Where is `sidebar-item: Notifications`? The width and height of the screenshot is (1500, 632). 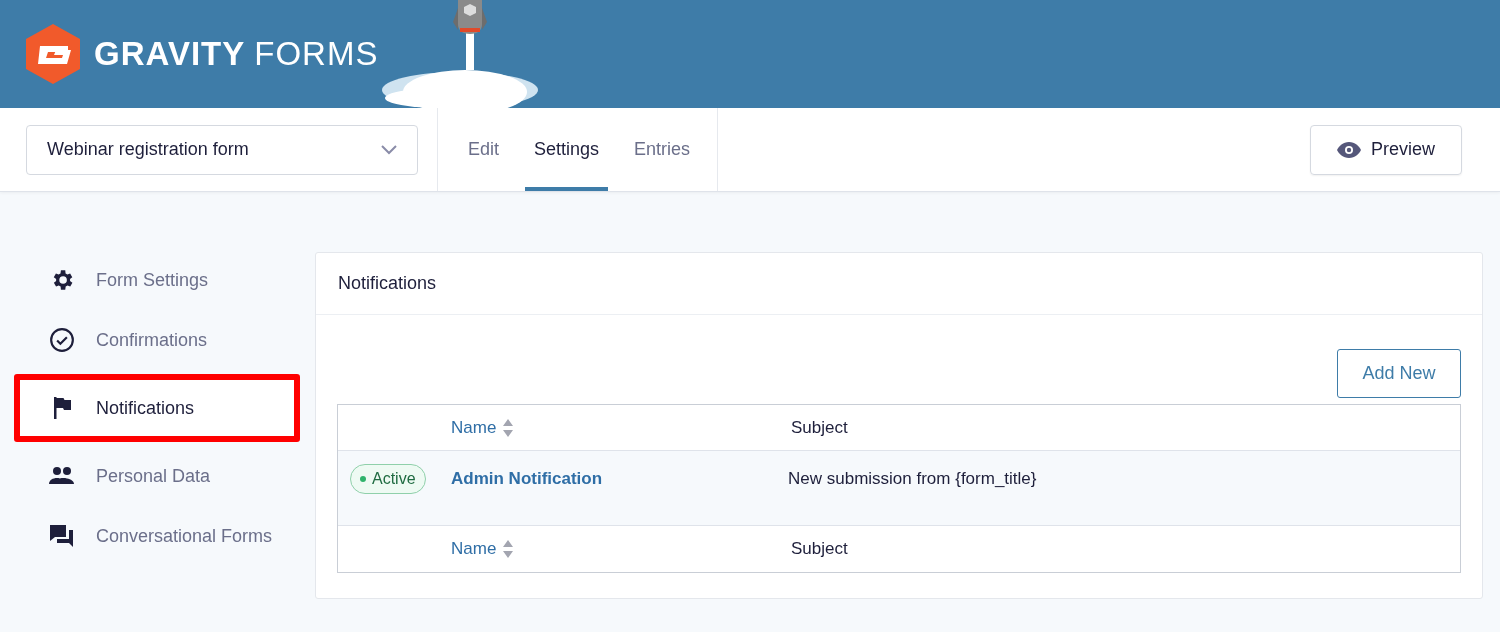
sidebar-item: Notifications is located at coordinates (157, 408).